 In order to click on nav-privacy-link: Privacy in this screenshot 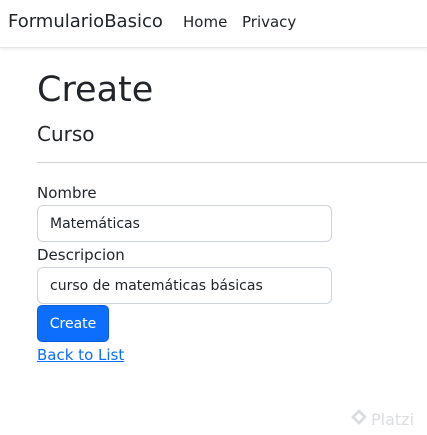, I will do `click(269, 22)`.